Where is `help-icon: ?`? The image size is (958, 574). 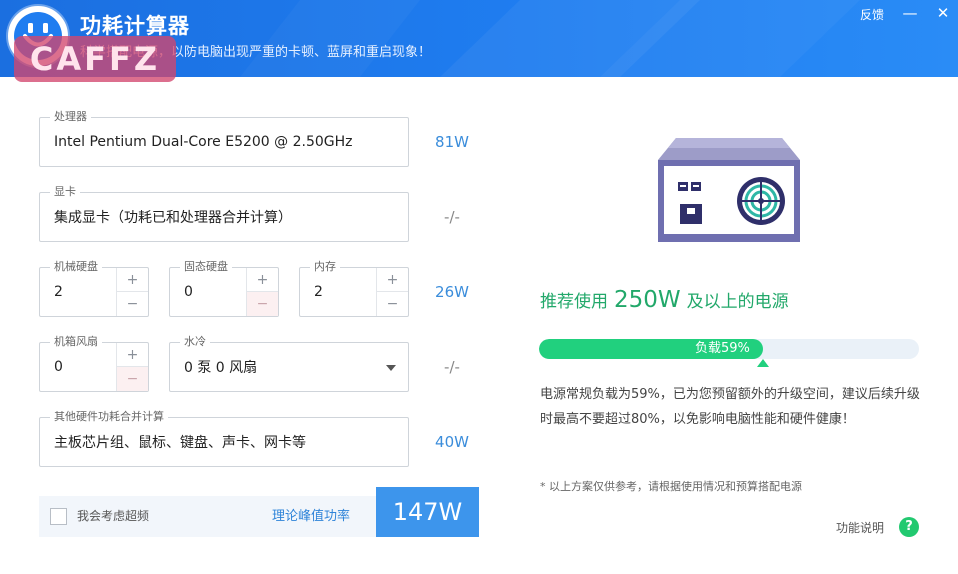 help-icon: ? is located at coordinates (909, 527).